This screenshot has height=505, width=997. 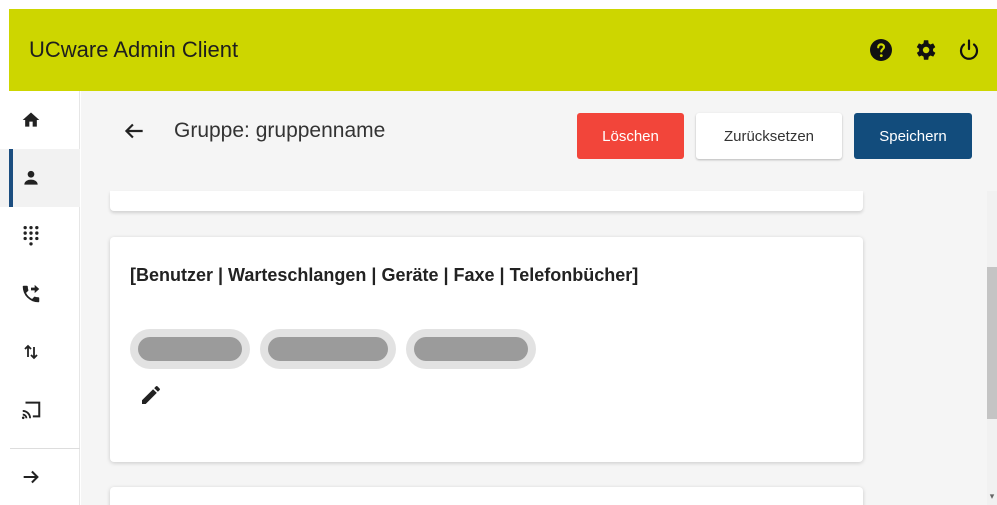 I want to click on next-card, so click(x=486, y=496).